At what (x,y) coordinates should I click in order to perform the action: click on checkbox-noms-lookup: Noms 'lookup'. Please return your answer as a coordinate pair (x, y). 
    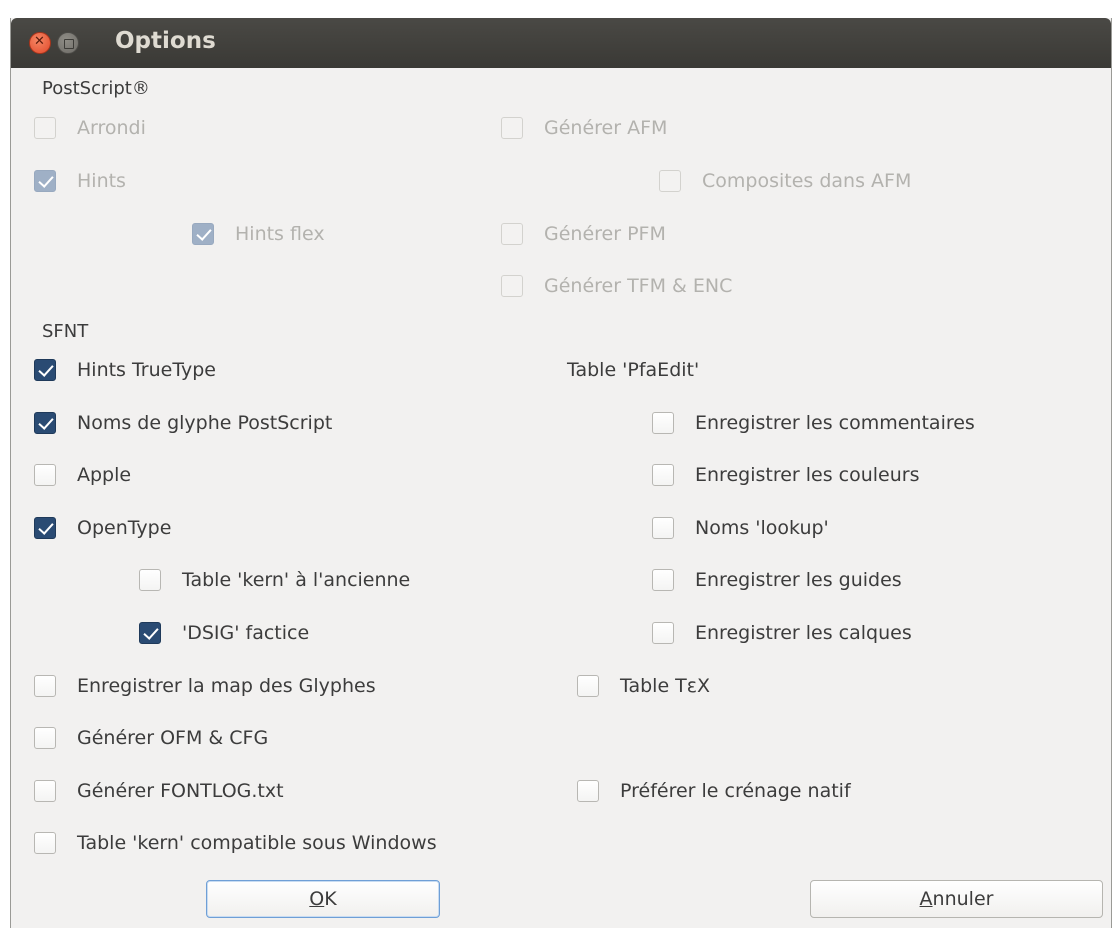
    Looking at the image, I should click on (740, 528).